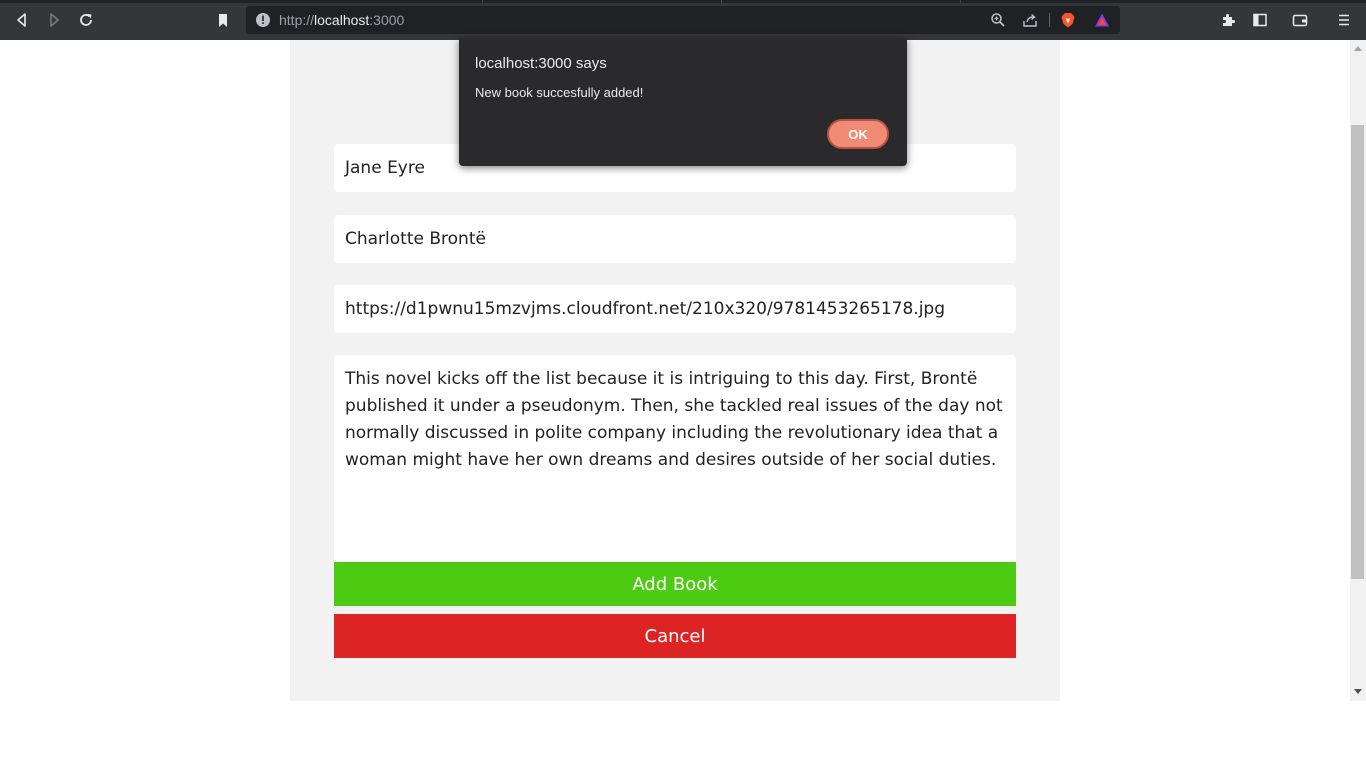 Image resolution: width=1366 pixels, height=768 pixels. Describe the element at coordinates (1300, 20) in the screenshot. I see `wallet-icon` at that location.